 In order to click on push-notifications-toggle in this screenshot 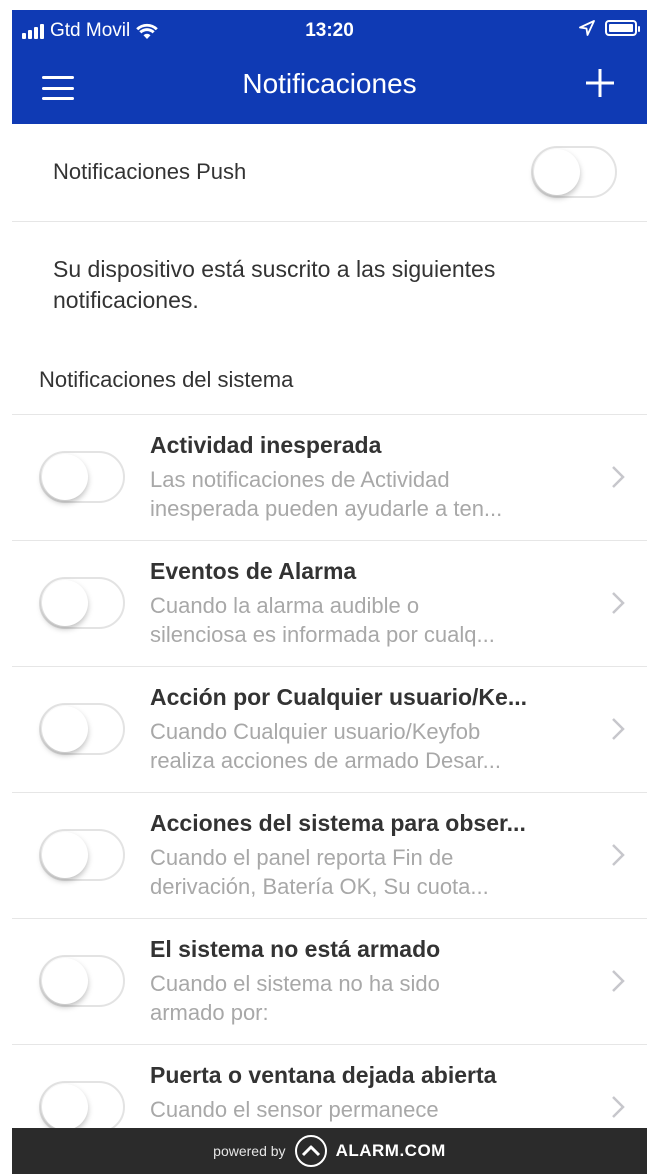, I will do `click(574, 172)`.